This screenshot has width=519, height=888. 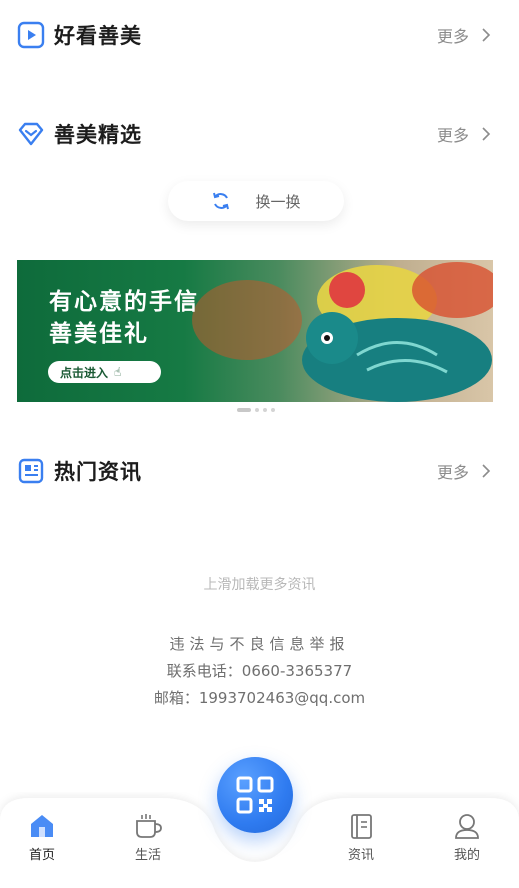 What do you see at coordinates (98, 135) in the screenshot?
I see `section-title-selection: 善美精选` at bounding box center [98, 135].